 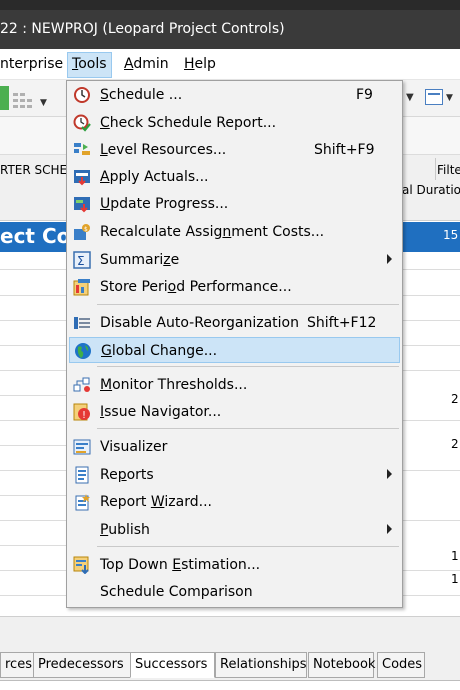 I want to click on svg-text: Σ, so click(x=81, y=261).